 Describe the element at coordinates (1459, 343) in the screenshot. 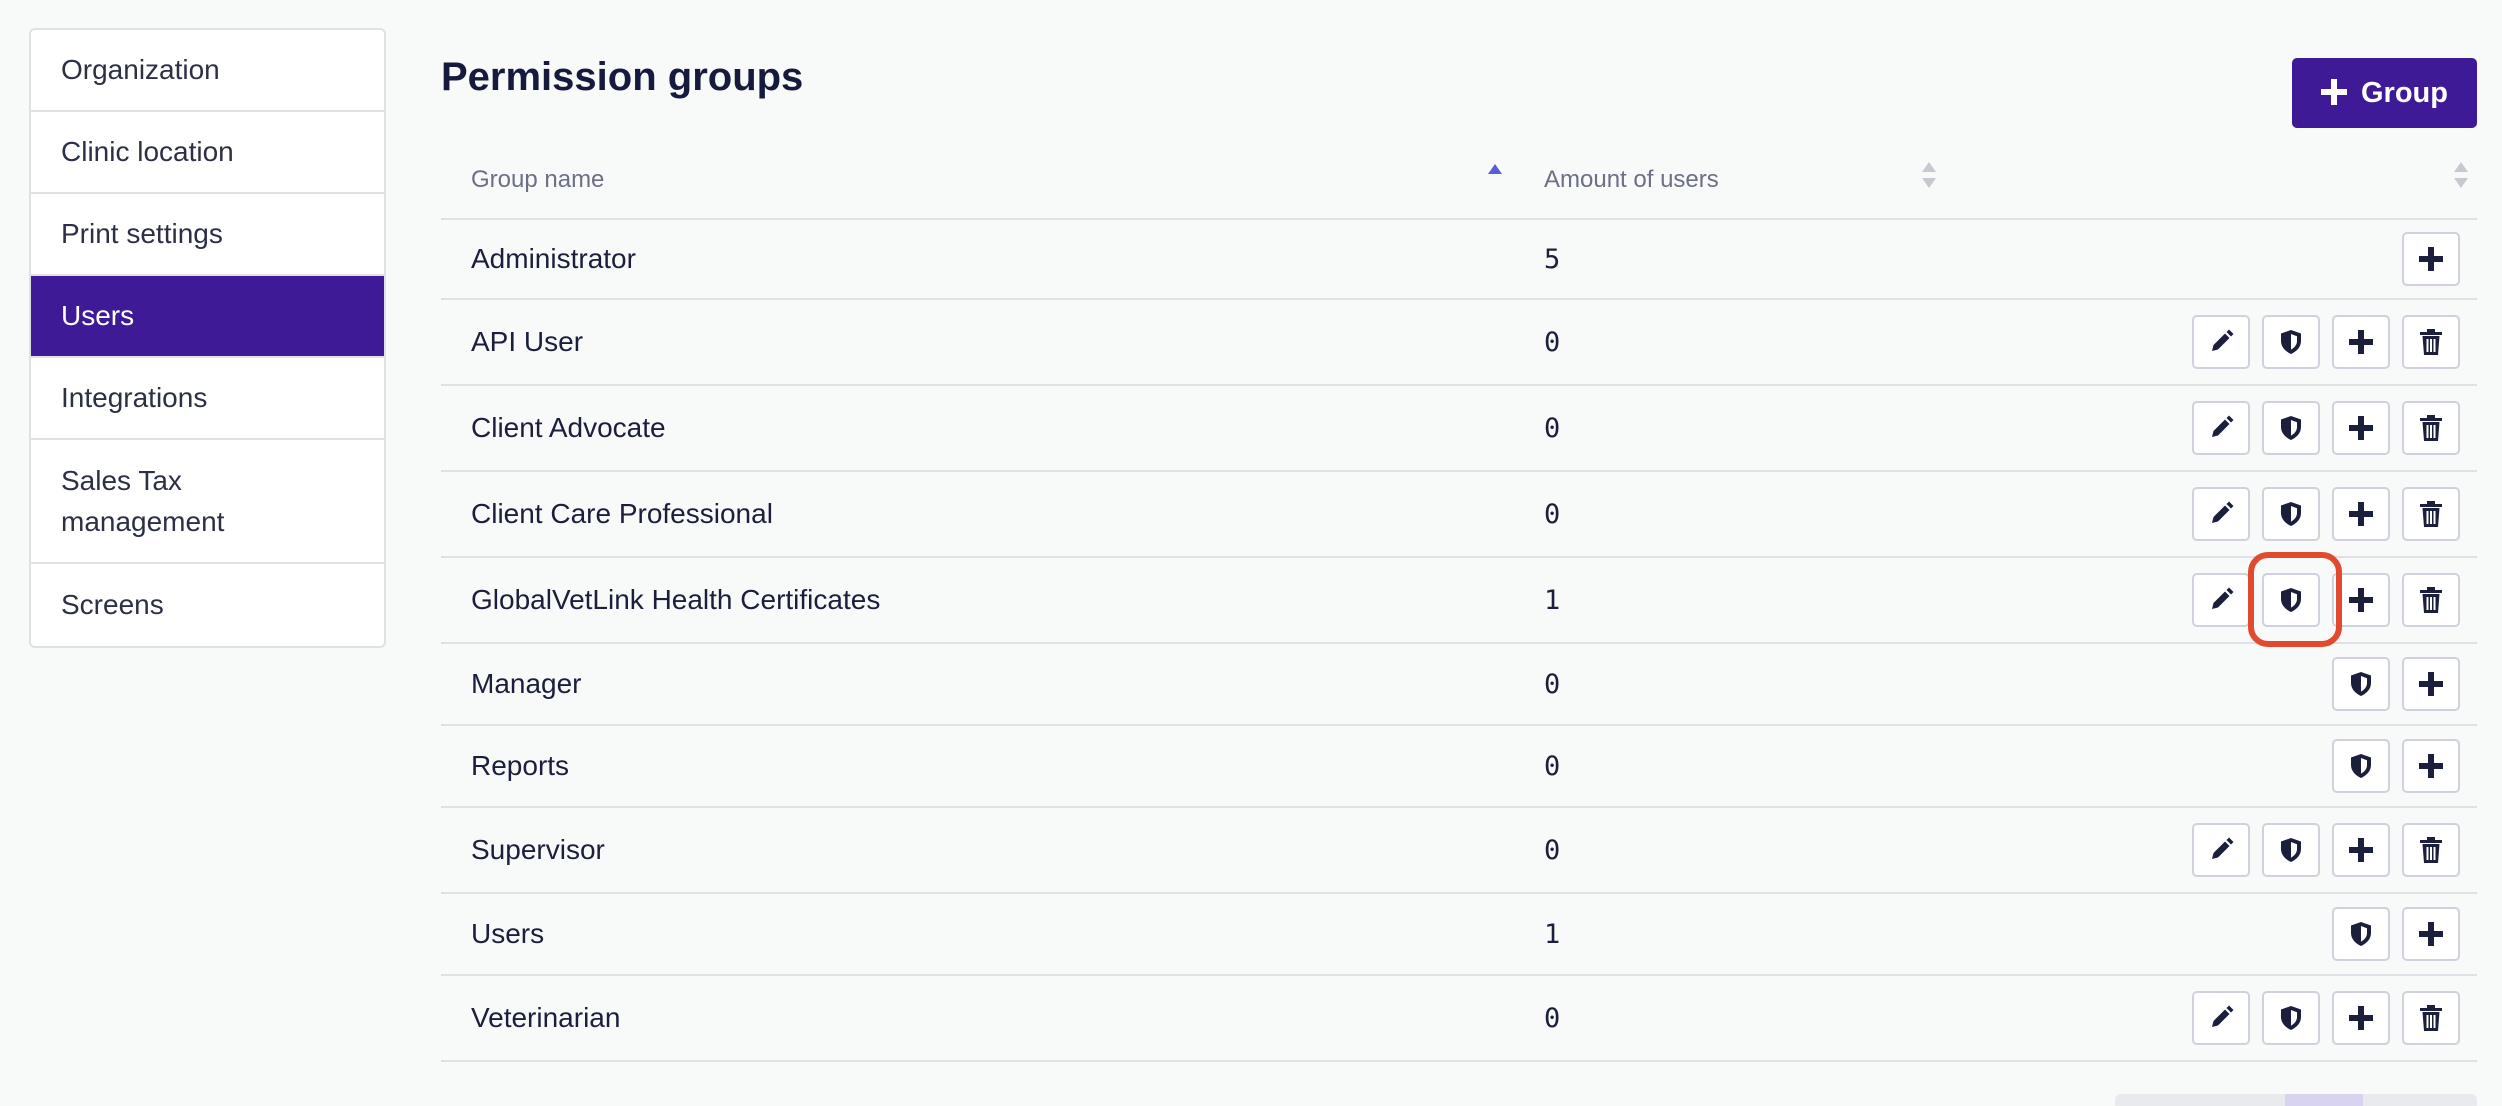

I see `table-row: API User 0` at that location.